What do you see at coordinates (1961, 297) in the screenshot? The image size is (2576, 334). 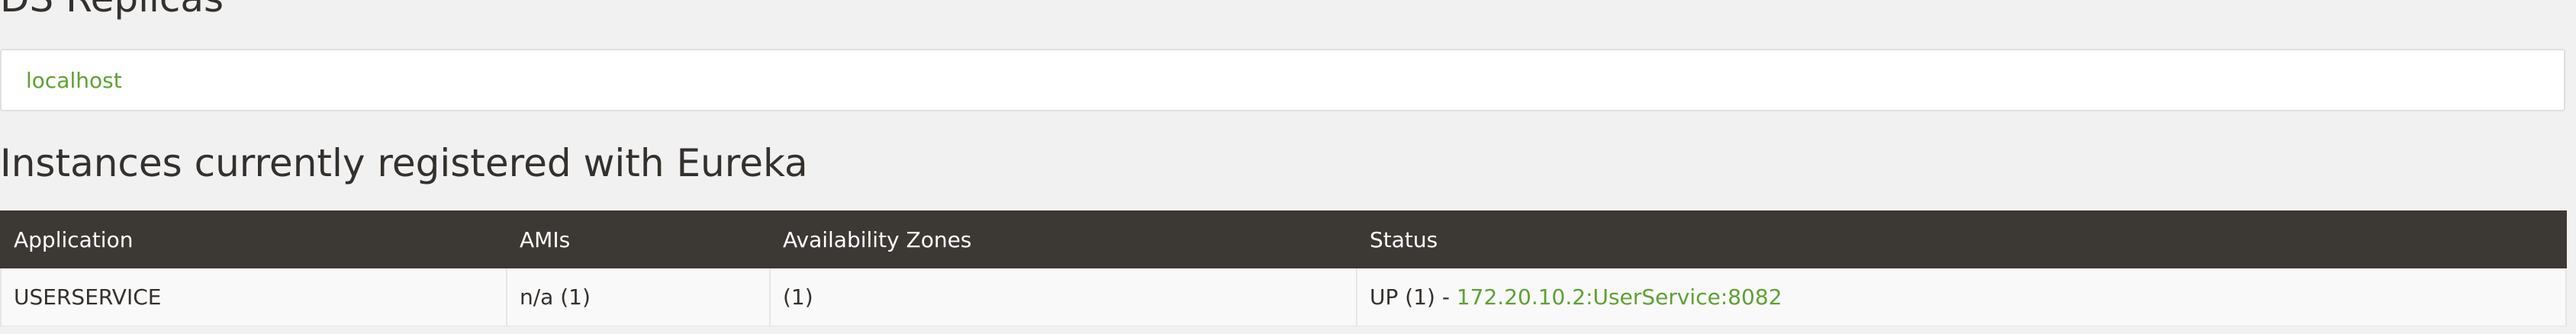 I see `cell-status: UP (1) - 172.20.10.2:UserService:8082` at bounding box center [1961, 297].